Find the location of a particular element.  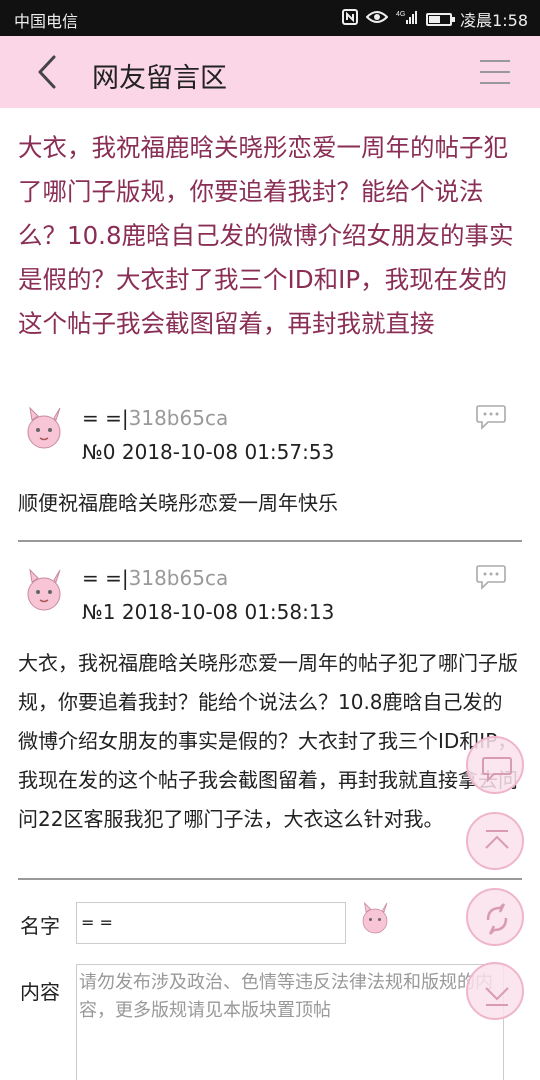

name-label: 名字 is located at coordinates (40, 926).